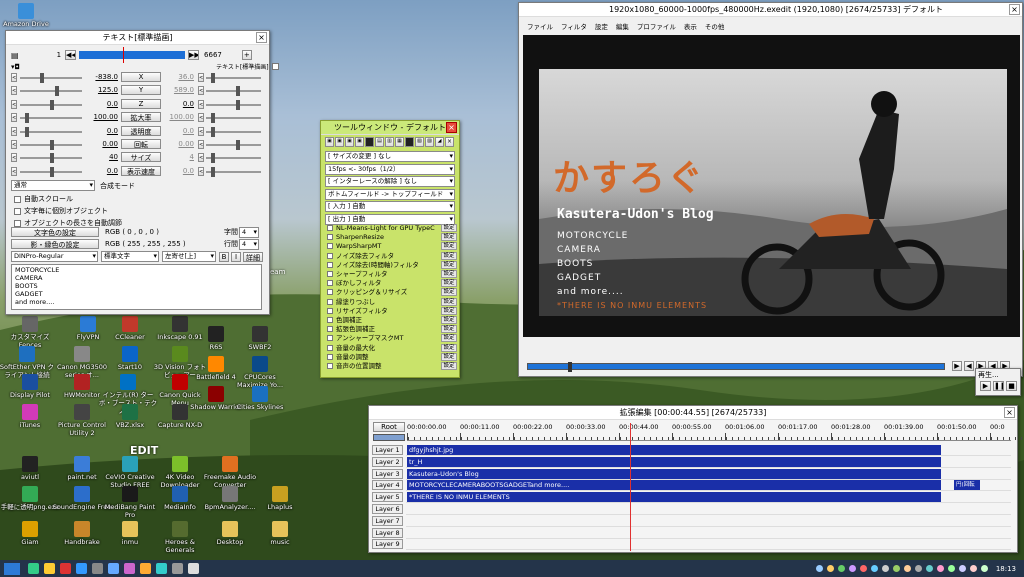 The image size is (1024, 577). What do you see at coordinates (30, 386) in the screenshot?
I see `desktop-icon: Display Pilot` at bounding box center [30, 386].